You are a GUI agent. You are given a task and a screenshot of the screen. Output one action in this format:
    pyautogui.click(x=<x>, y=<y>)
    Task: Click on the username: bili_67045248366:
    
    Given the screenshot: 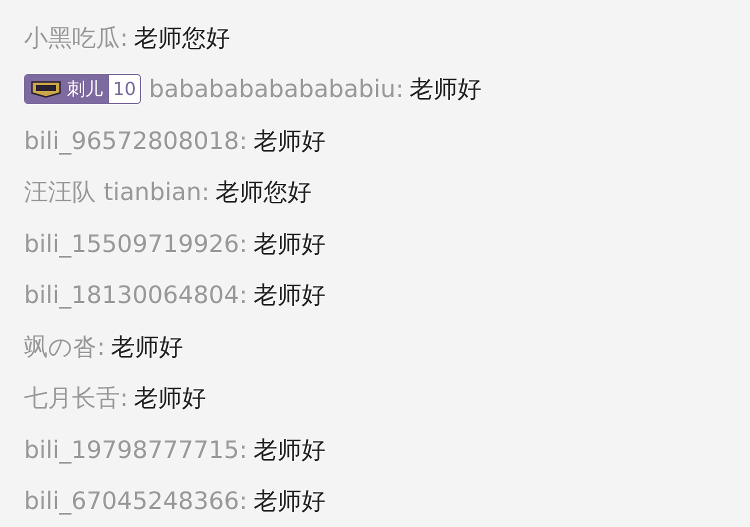 What is the action you would take?
    pyautogui.click(x=136, y=501)
    